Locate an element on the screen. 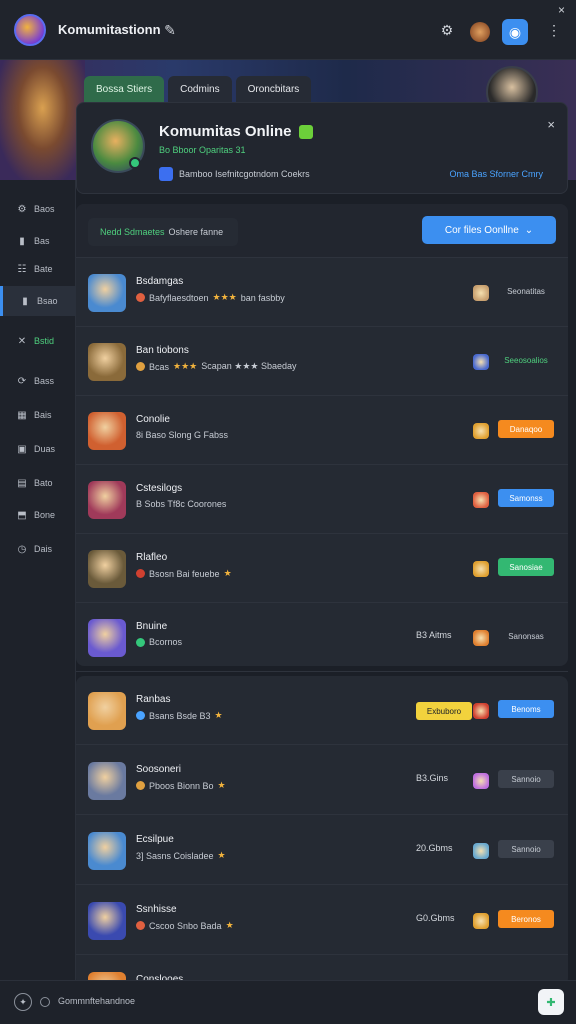 This screenshot has height=1024, width=576. clock-icon: ◷ is located at coordinates (22, 549).